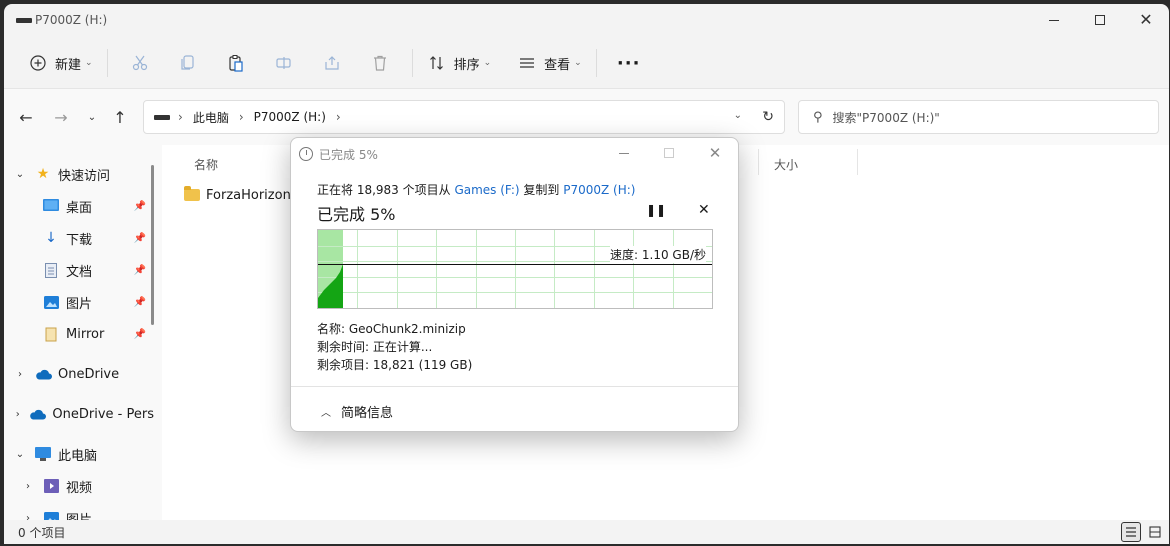 The width and height of the screenshot is (1170, 546). Describe the element at coordinates (978, 117) in the screenshot. I see `search-box: ⚲ 搜索"P7000Z (H:)"` at that location.